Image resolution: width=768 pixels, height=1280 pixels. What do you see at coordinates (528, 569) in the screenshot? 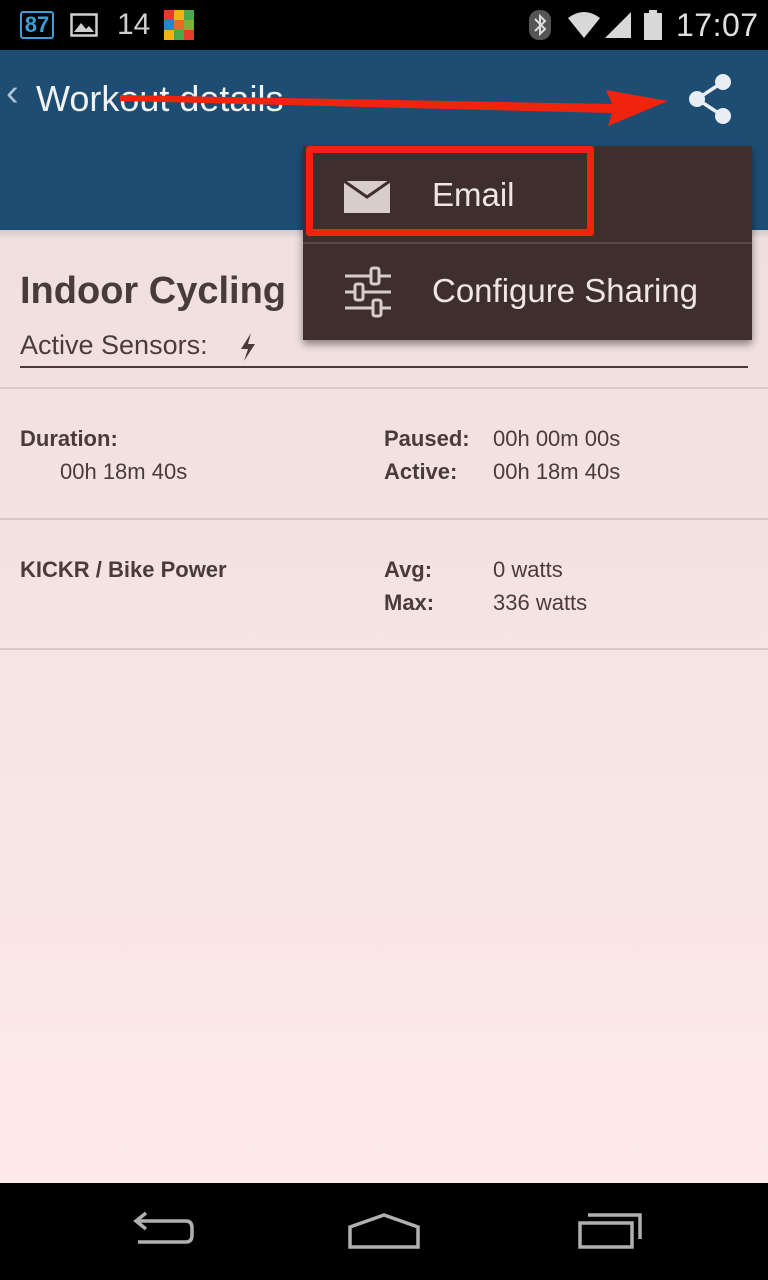
I see `avg-value: 0 watts` at bounding box center [528, 569].